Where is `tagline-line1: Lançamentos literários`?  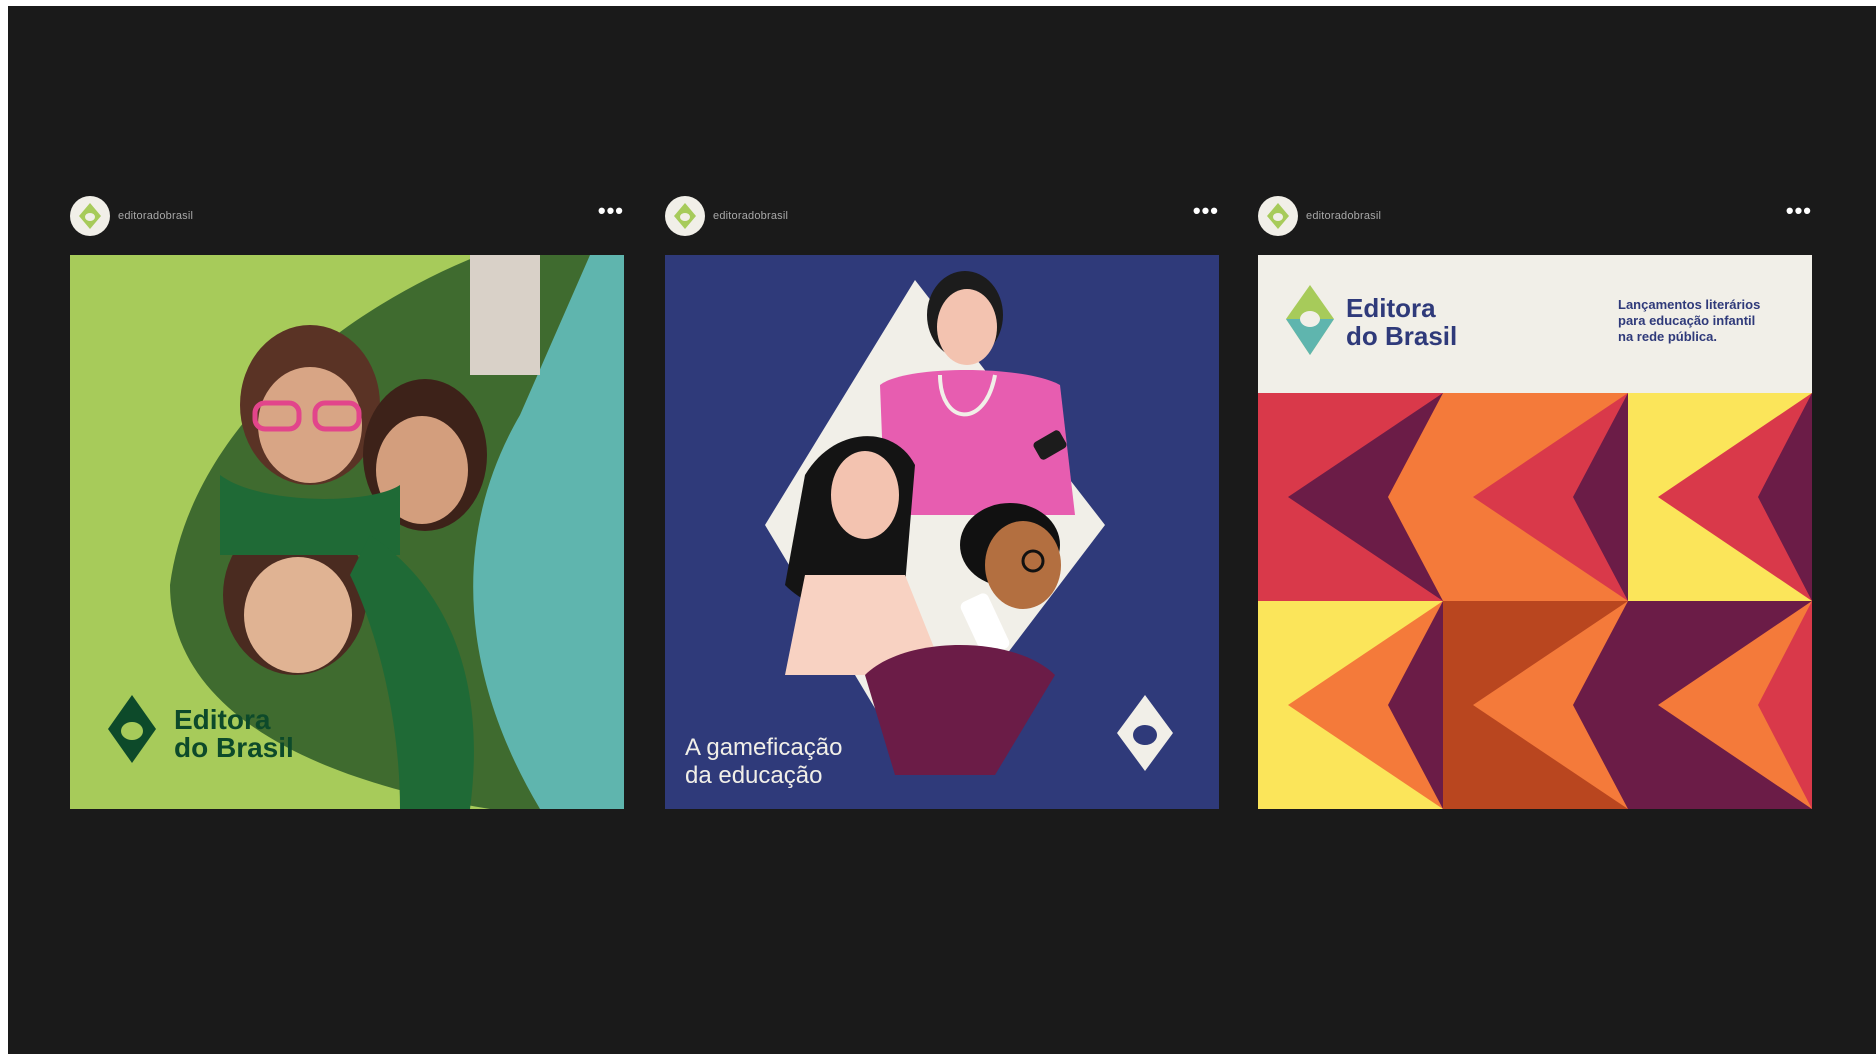
tagline-line1: Lançamentos literários is located at coordinates (1689, 304).